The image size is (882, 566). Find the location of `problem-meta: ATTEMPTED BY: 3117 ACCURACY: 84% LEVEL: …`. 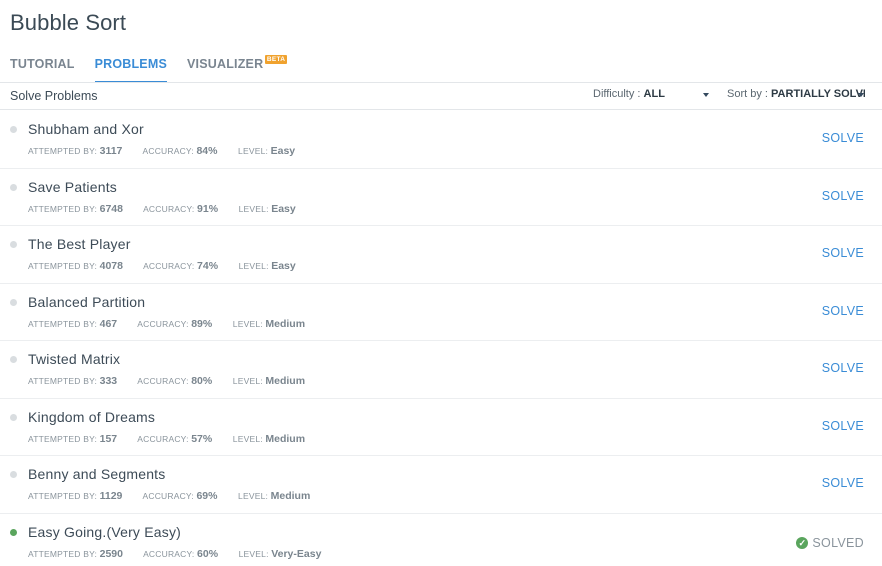

problem-meta: ATTEMPTED BY: 3117 ACCURACY: 84% LEVEL: … is located at coordinates (170, 151).